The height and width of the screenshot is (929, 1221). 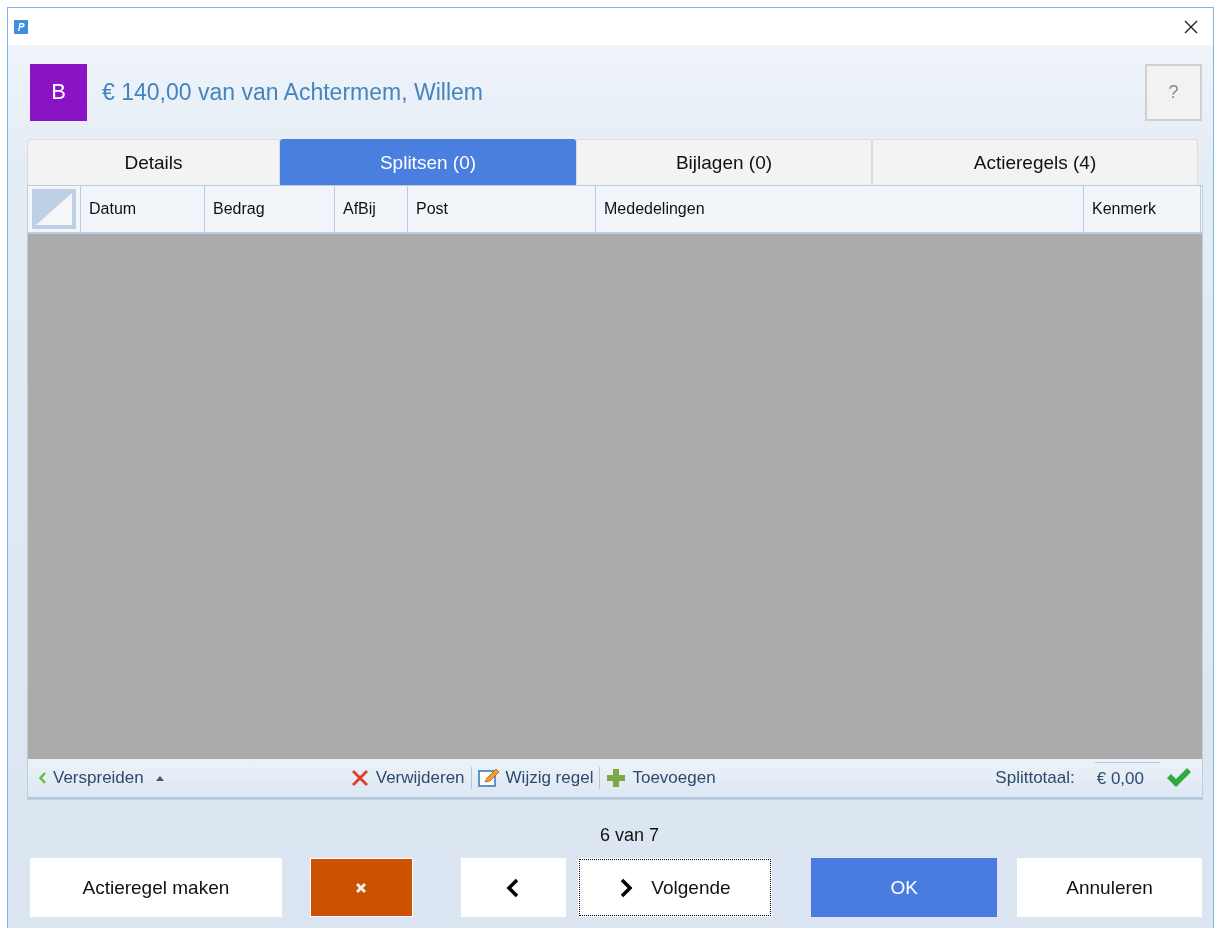 What do you see at coordinates (1127, 778) in the screenshot?
I see `split-total-value: € 0,00` at bounding box center [1127, 778].